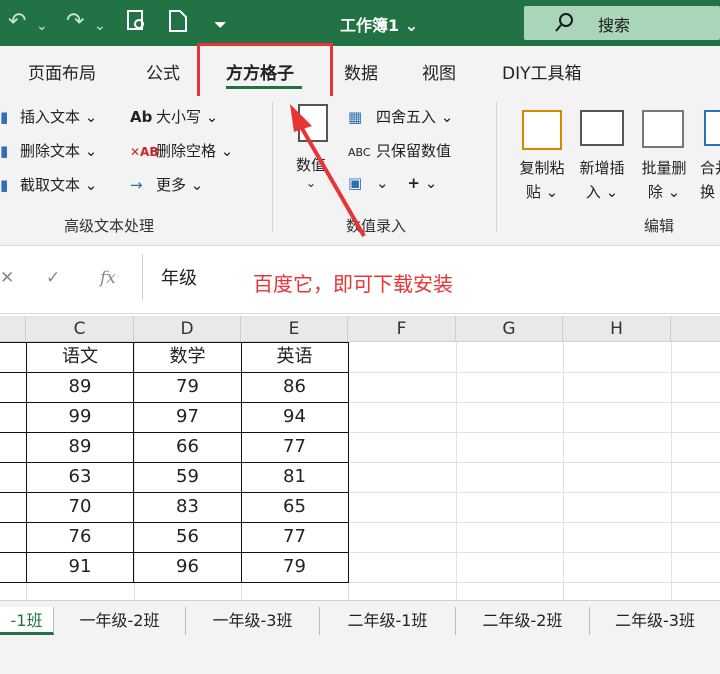 The height and width of the screenshot is (674, 720). I want to click on delete-text-button: ▮ 删除文本 ⌄, so click(48, 150).